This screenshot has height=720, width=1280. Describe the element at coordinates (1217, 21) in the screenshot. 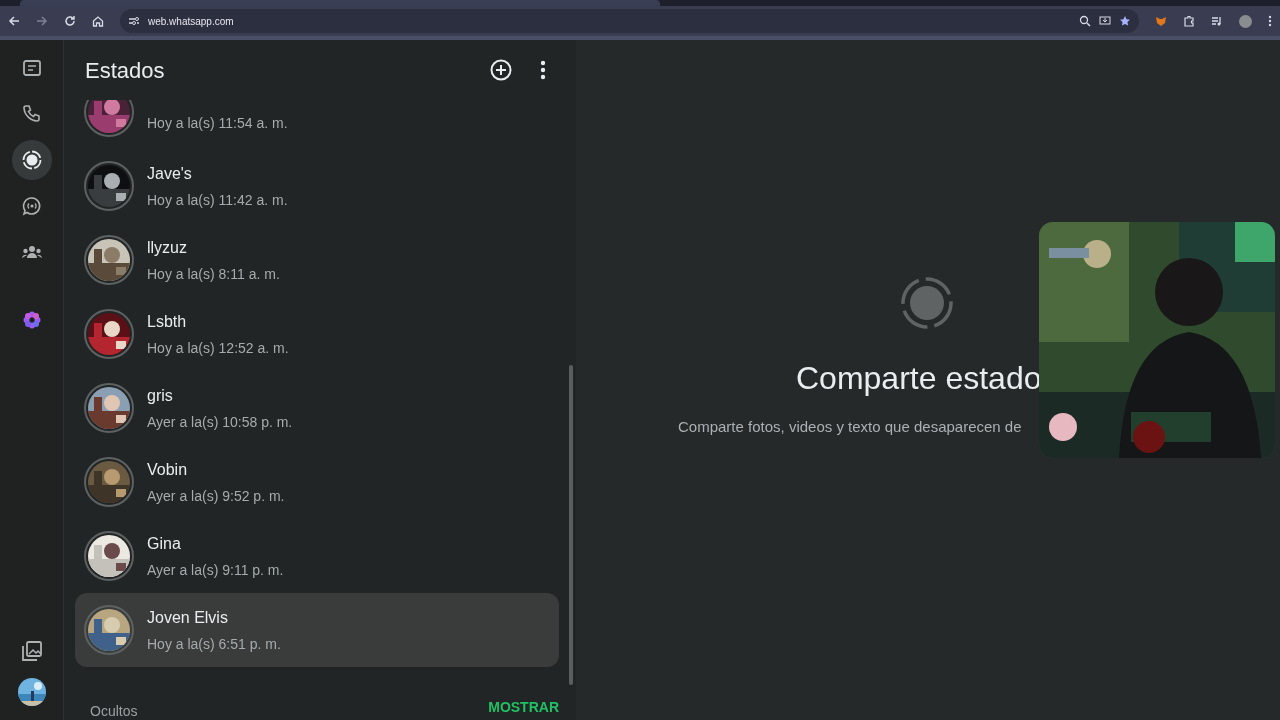

I see `media-icon` at that location.